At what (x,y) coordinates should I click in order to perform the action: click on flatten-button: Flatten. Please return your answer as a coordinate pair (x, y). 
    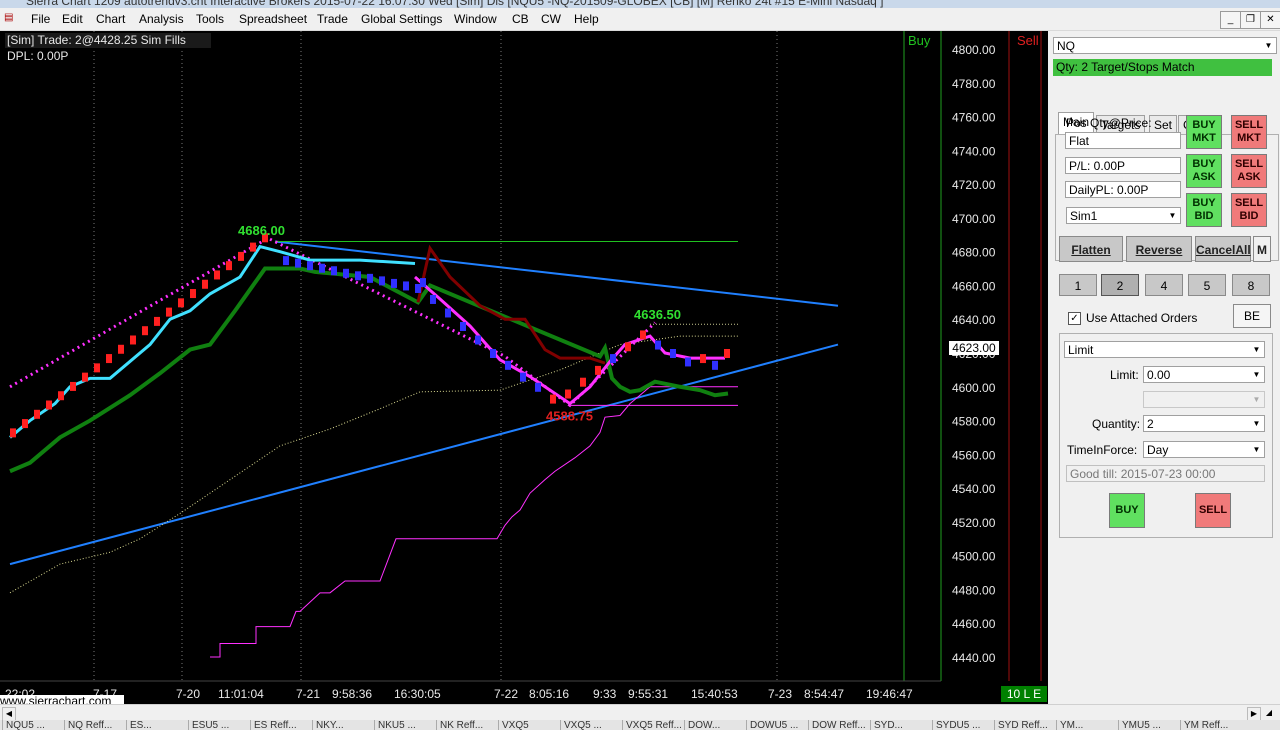
    Looking at the image, I should click on (1091, 249).